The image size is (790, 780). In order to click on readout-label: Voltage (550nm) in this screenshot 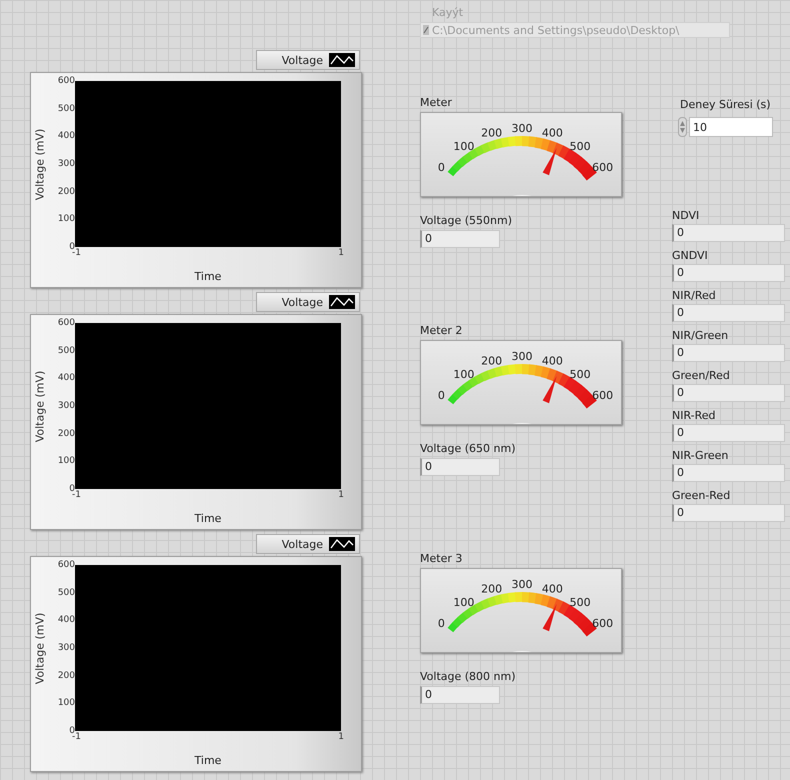, I will do `click(467, 220)`.